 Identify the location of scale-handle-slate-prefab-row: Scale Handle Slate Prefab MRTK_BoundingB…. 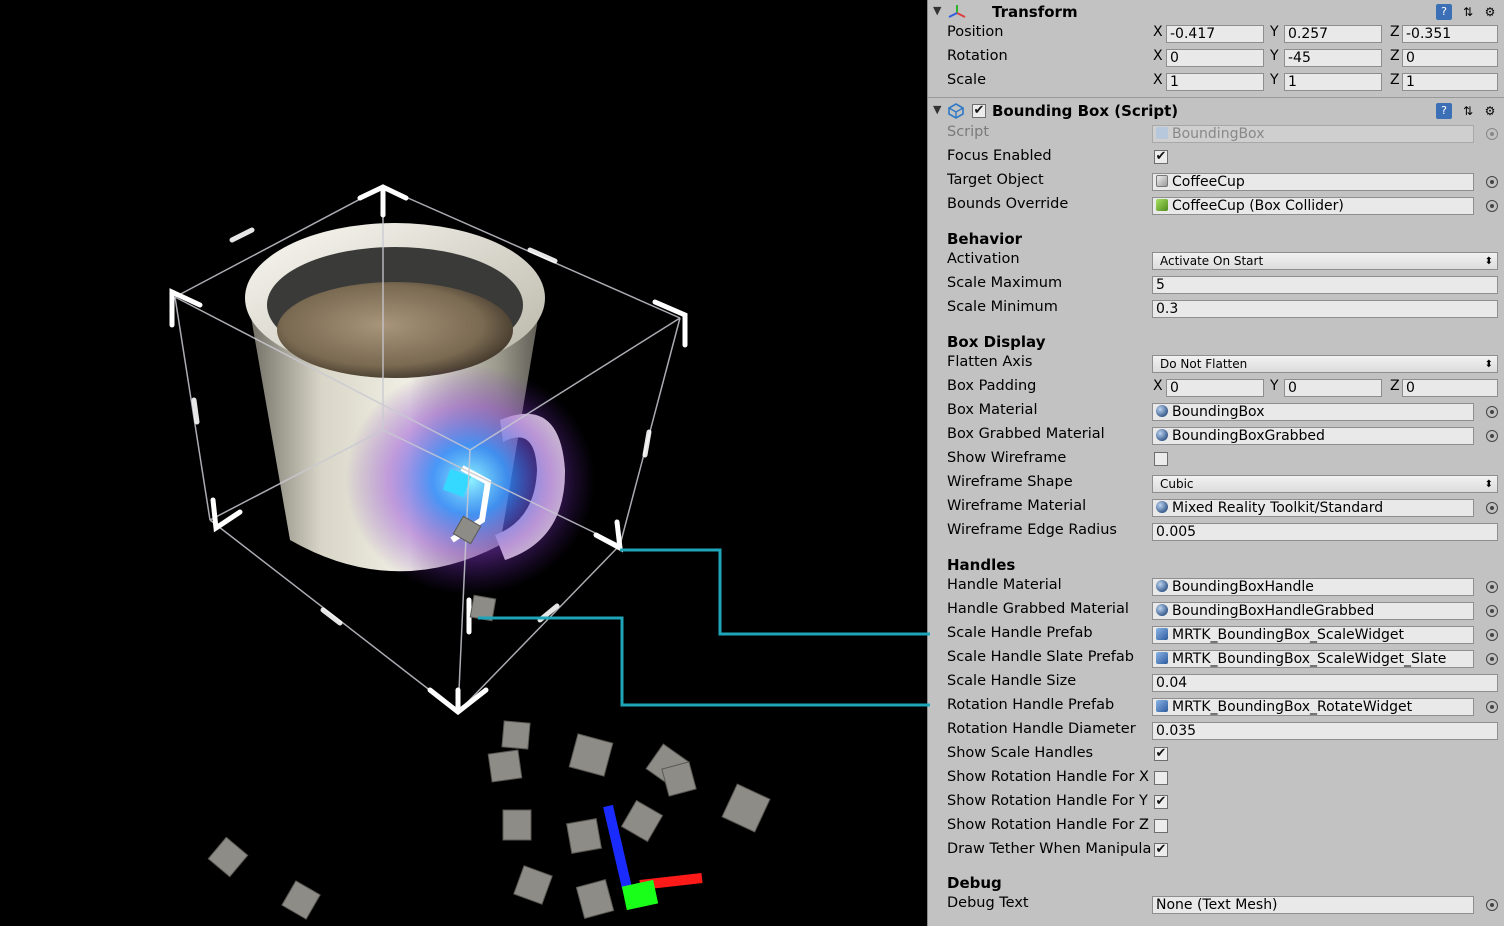
(1216, 659).